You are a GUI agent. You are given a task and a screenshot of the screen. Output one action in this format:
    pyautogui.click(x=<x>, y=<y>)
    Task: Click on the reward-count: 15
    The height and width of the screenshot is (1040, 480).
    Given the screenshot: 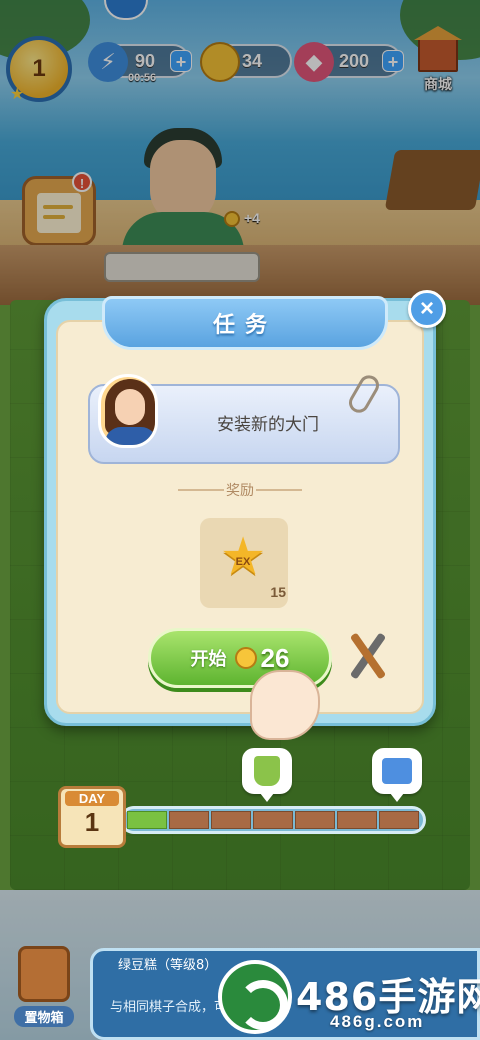 What is the action you would take?
    pyautogui.click(x=278, y=592)
    